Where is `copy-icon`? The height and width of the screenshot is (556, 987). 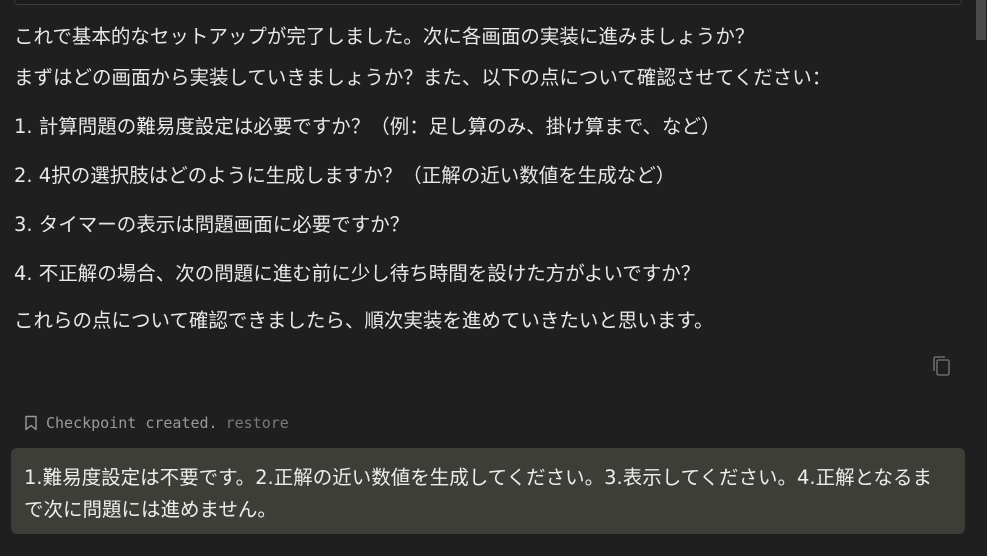 copy-icon is located at coordinates (941, 366).